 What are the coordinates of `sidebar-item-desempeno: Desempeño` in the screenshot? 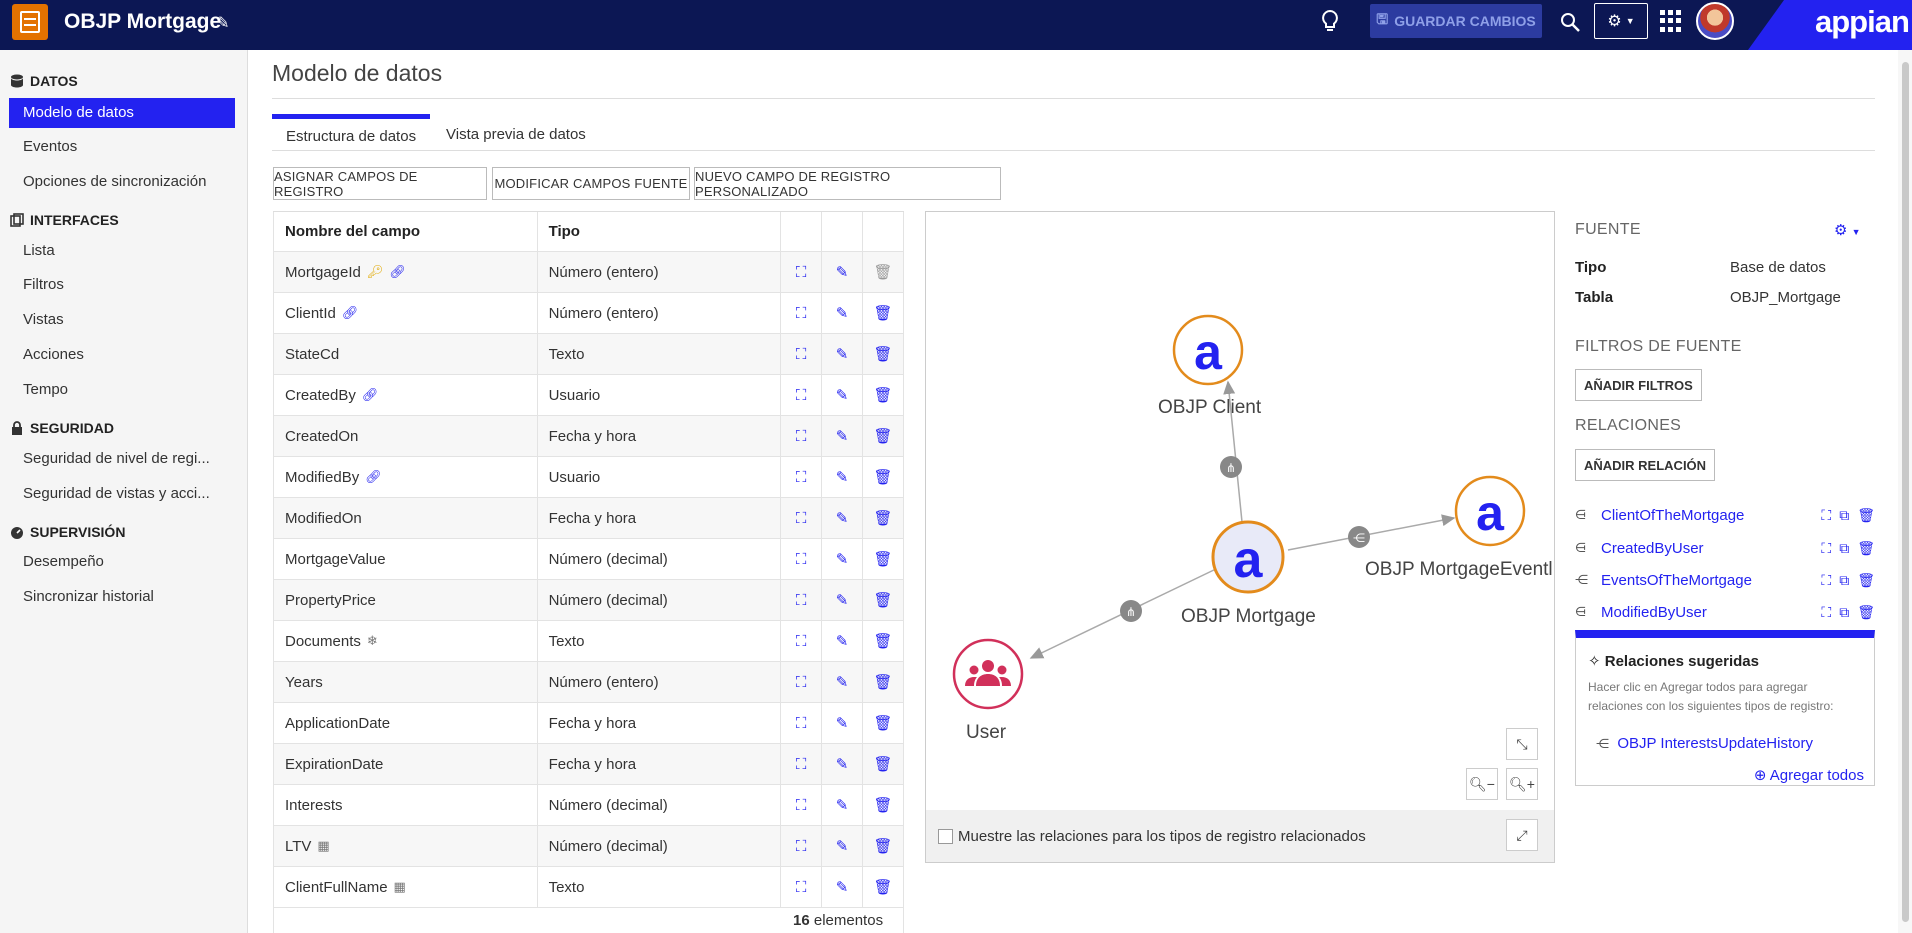 It's located at (122, 562).